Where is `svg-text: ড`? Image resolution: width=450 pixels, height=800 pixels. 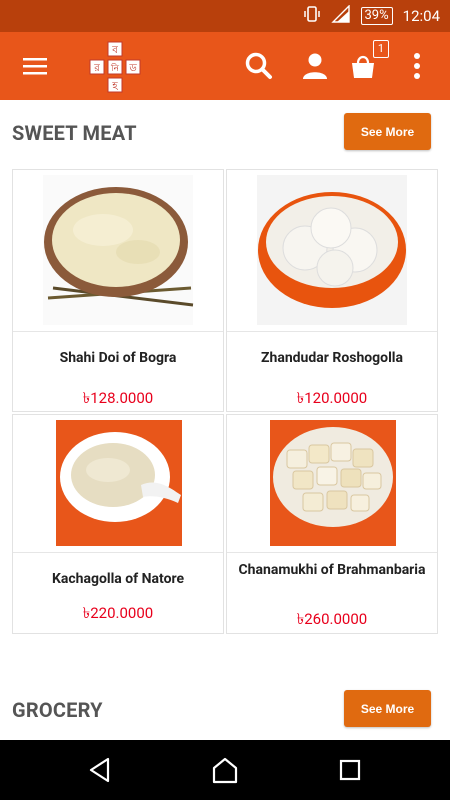 svg-text: ড is located at coordinates (132, 68).